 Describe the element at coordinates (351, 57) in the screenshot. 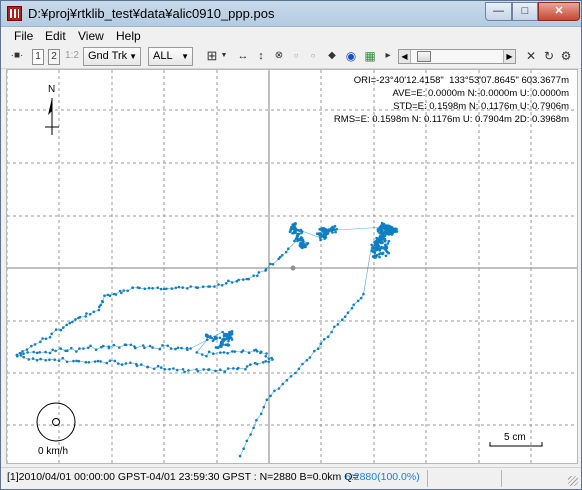

I see `globe-icon: ◉` at that location.